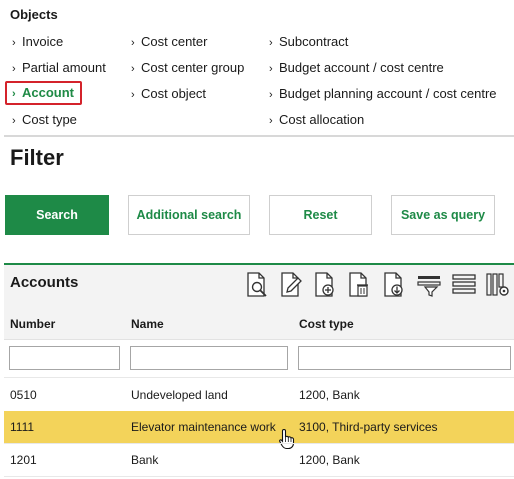 Image resolution: width=514 pixels, height=479 pixels. Describe the element at coordinates (174, 41) in the screenshot. I see `object-link-label: Cost center` at that location.